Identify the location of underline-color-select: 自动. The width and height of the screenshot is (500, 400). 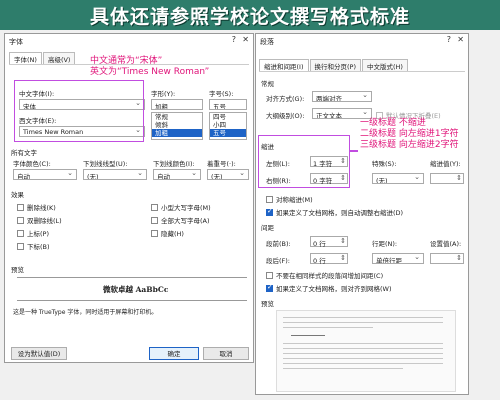
(177, 174).